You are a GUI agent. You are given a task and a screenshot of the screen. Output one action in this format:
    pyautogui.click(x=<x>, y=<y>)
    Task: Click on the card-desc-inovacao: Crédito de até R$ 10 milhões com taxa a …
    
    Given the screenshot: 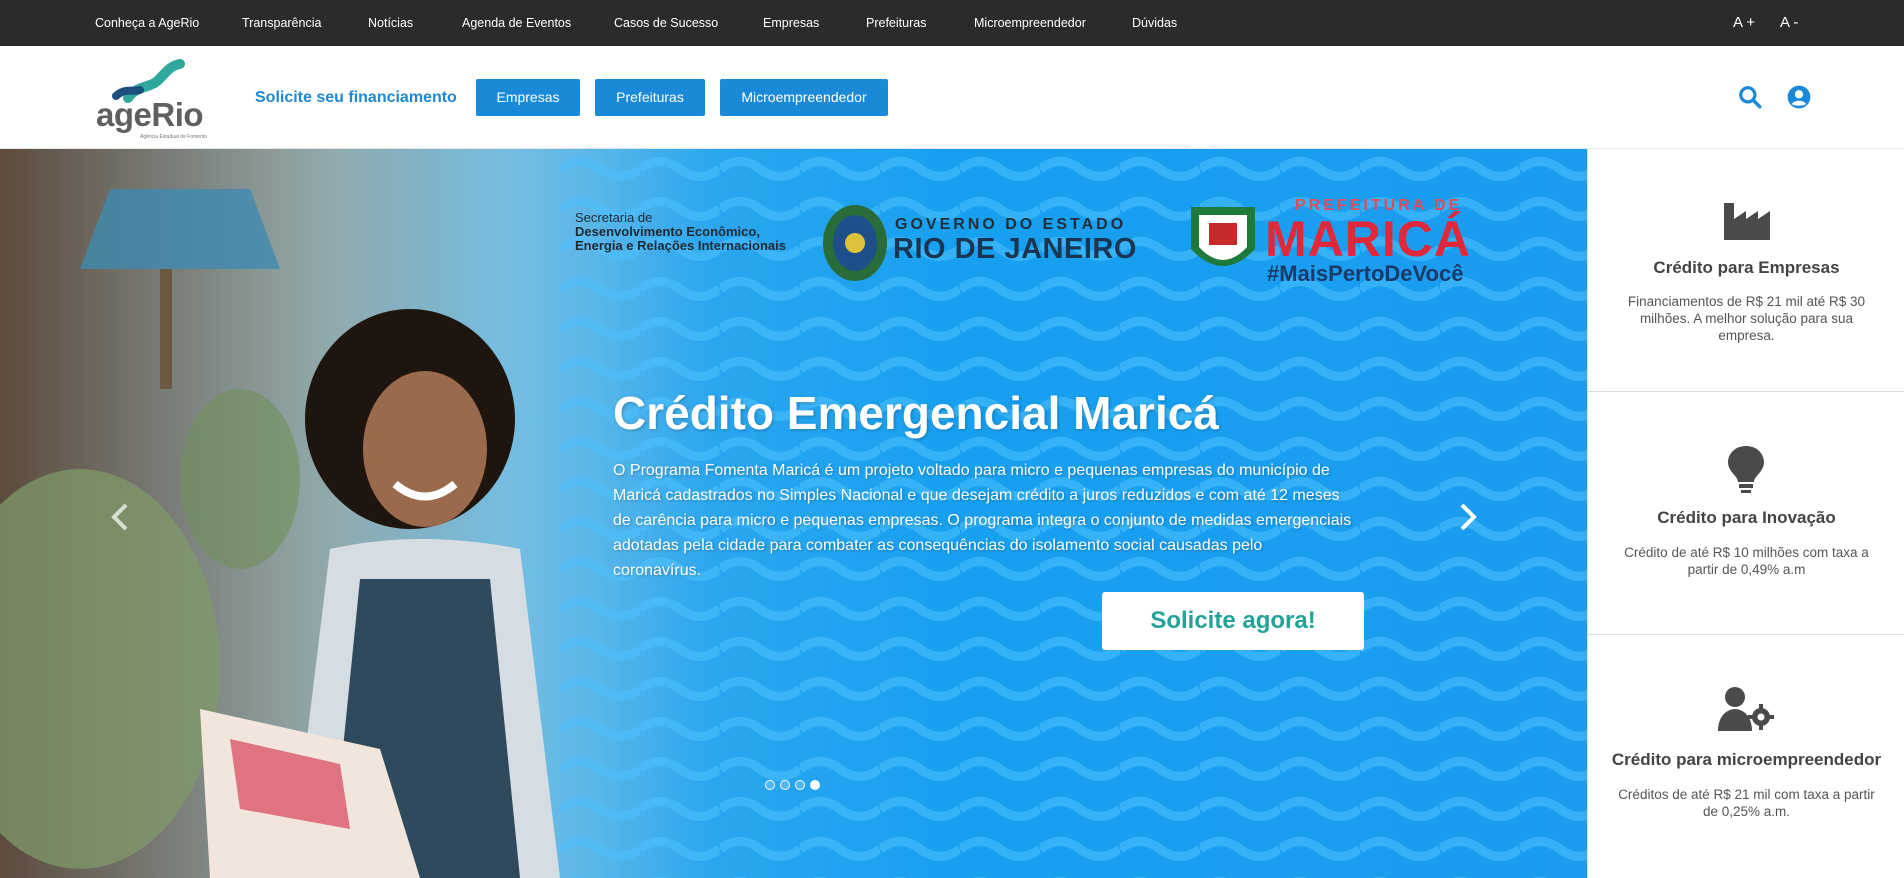 What is the action you would take?
    pyautogui.click(x=1746, y=561)
    